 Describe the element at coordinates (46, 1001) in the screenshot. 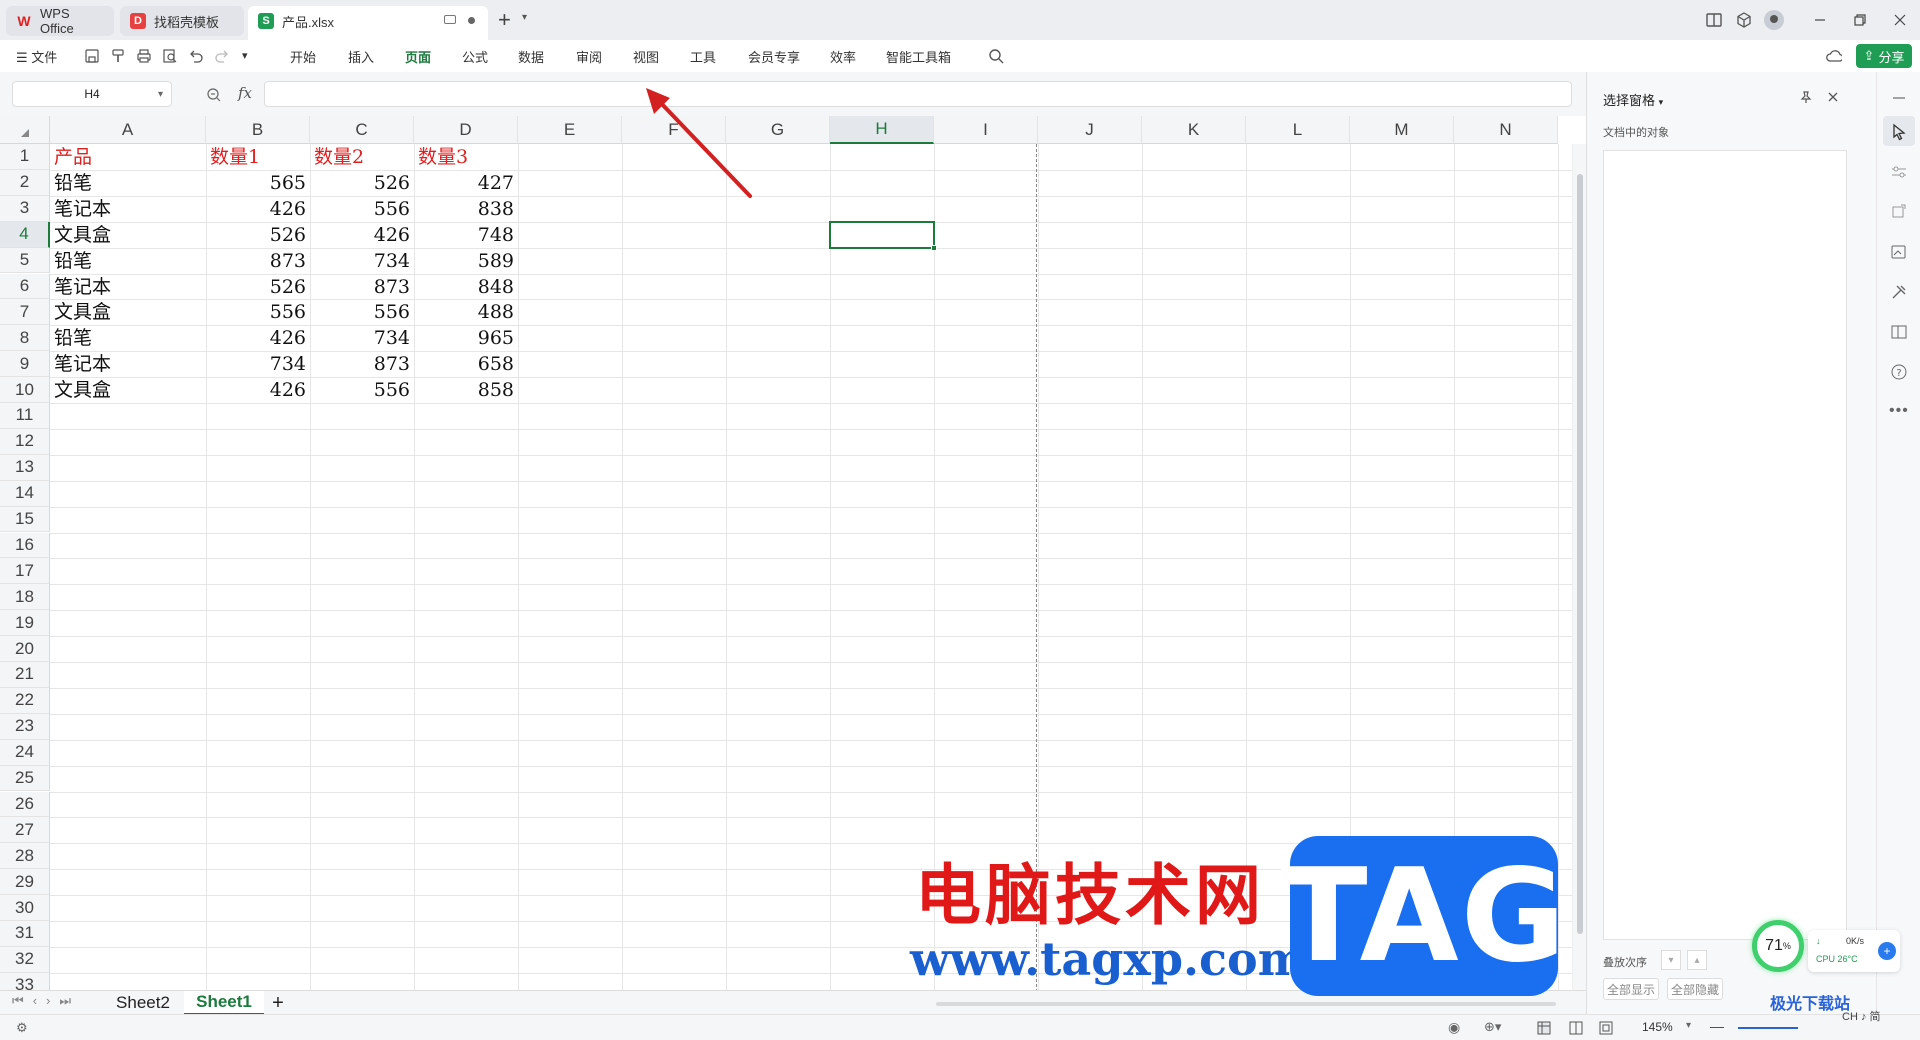

I see `sheet-nav-arrows: ⏮‹›⏭` at that location.